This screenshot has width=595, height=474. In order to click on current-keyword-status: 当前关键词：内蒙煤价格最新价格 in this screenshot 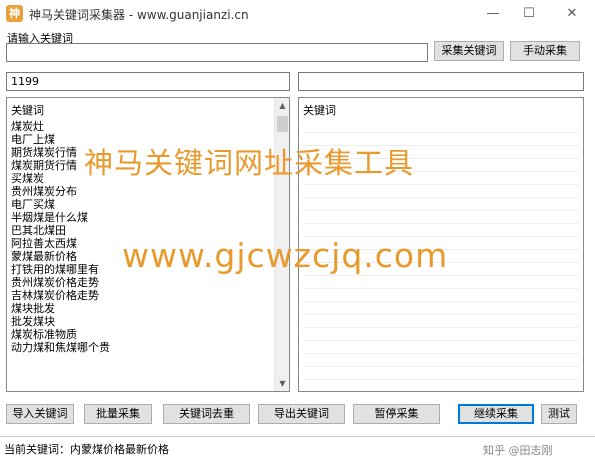, I will do `click(86, 449)`.